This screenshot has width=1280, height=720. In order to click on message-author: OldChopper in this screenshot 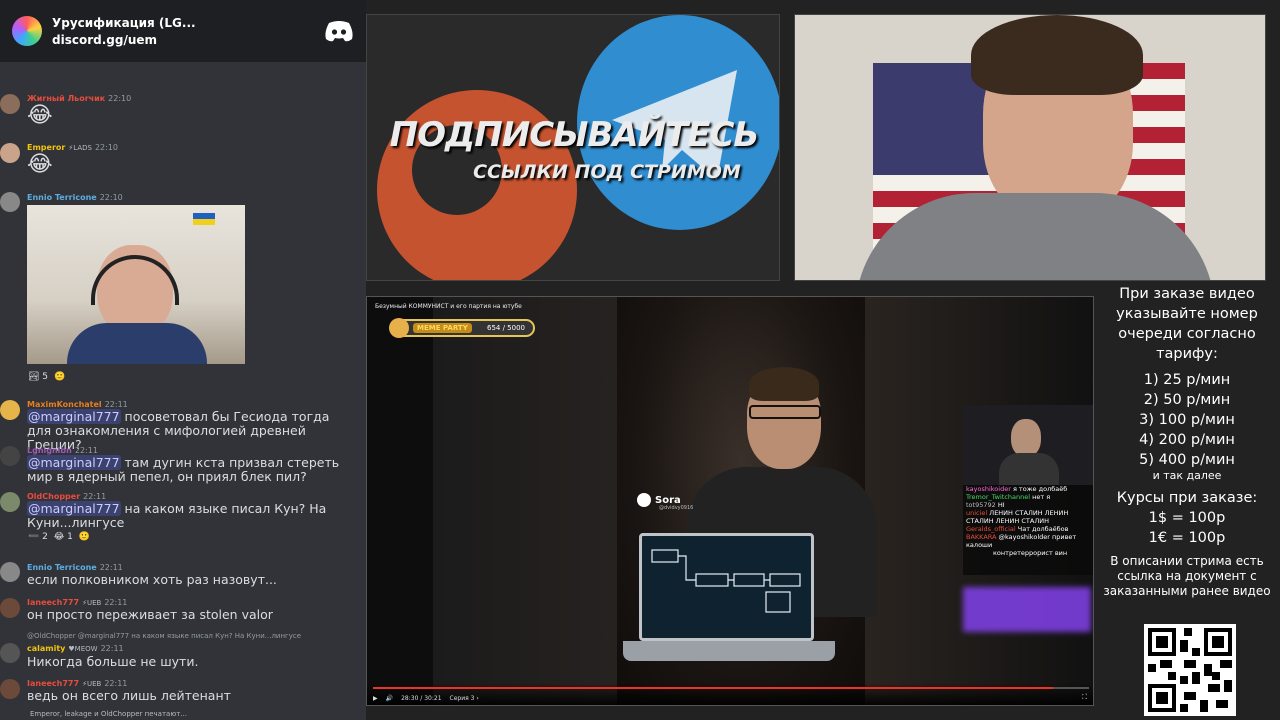, I will do `click(53, 496)`.